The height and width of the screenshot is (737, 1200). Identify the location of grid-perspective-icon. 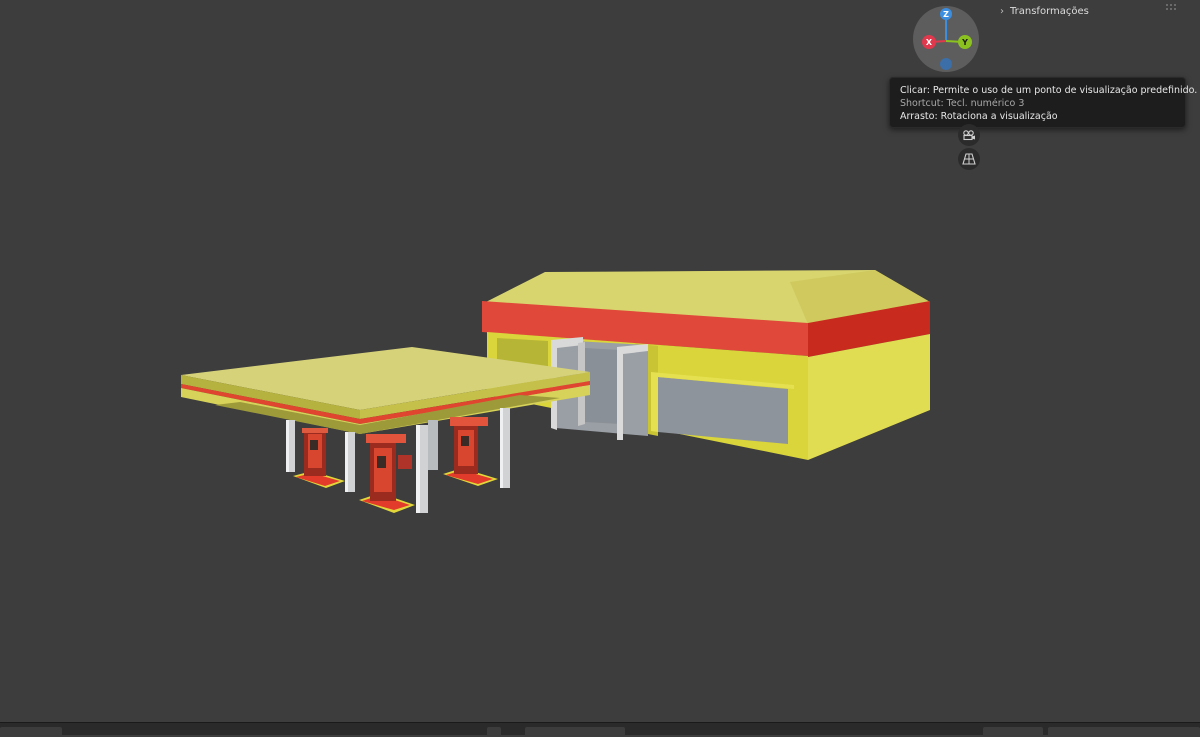
(969, 159).